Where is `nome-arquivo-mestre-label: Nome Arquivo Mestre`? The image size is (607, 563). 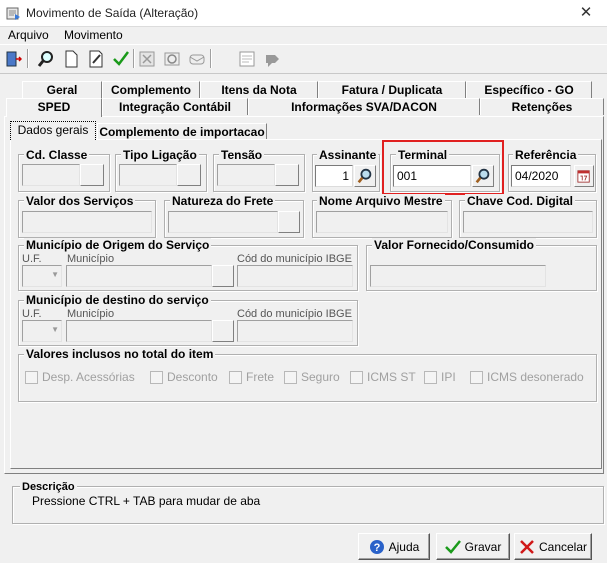
nome-arquivo-mestre-label: Nome Arquivo Mestre is located at coordinates (381, 201).